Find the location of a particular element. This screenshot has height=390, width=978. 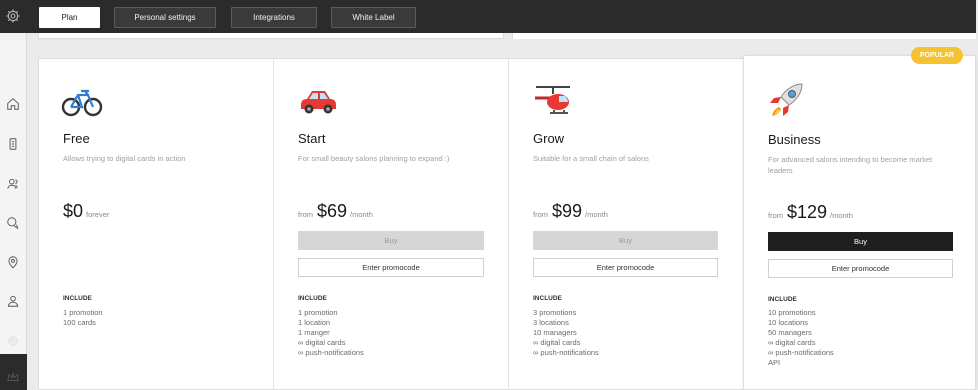

popular-badge: POPULAR is located at coordinates (937, 55).